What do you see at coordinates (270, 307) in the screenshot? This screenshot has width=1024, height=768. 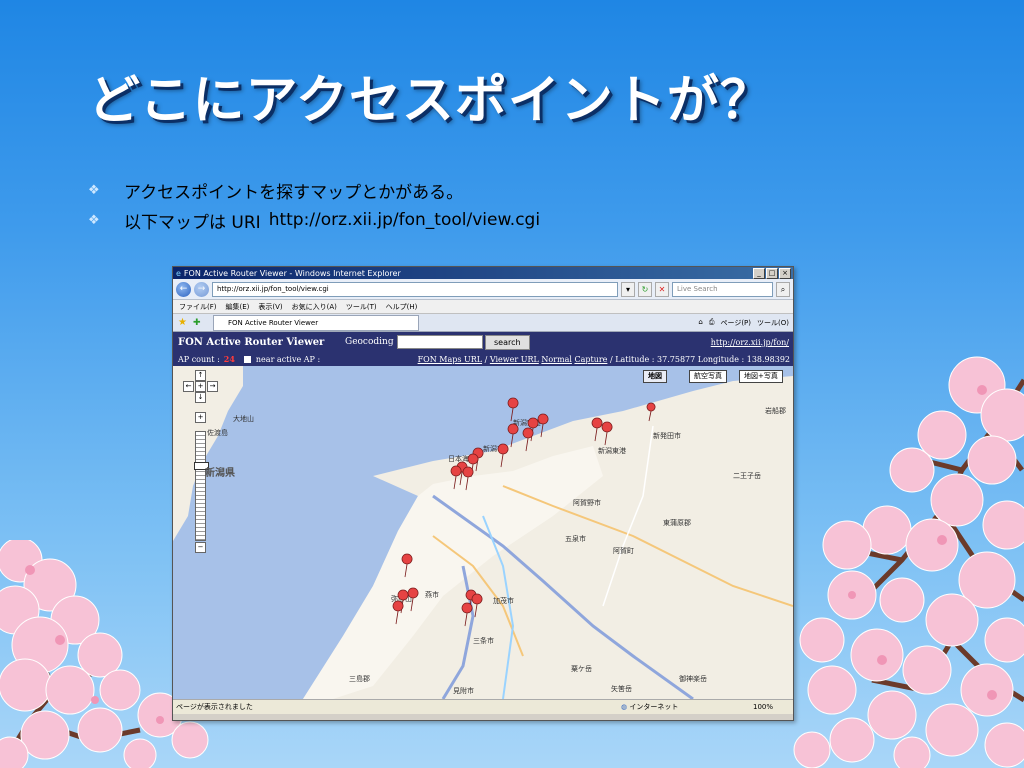 I see `menu-view: 表示(V)` at bounding box center [270, 307].